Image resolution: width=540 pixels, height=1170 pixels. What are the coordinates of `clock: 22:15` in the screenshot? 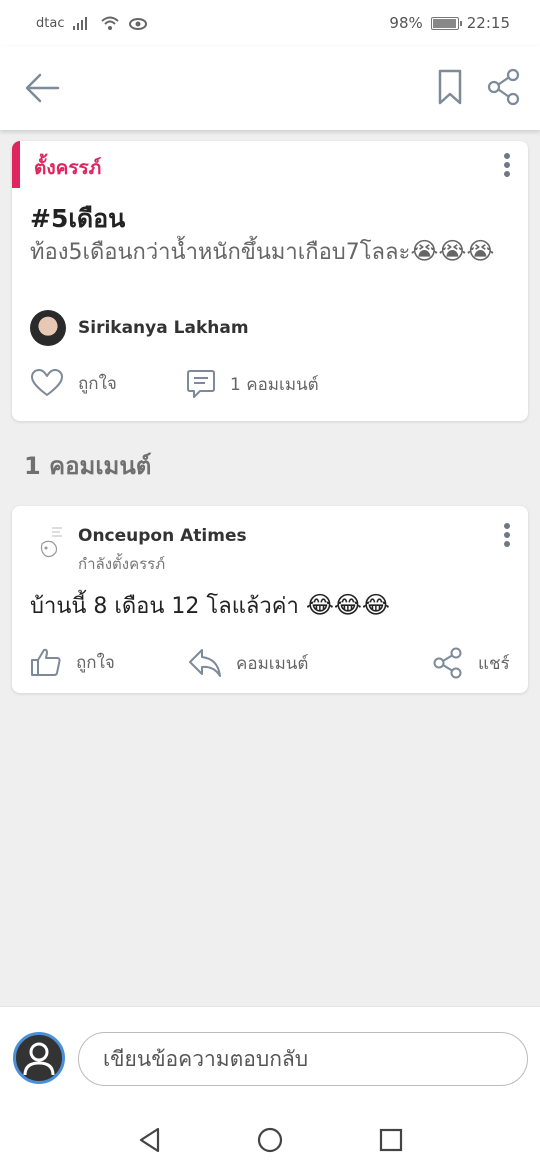 It's located at (488, 23).